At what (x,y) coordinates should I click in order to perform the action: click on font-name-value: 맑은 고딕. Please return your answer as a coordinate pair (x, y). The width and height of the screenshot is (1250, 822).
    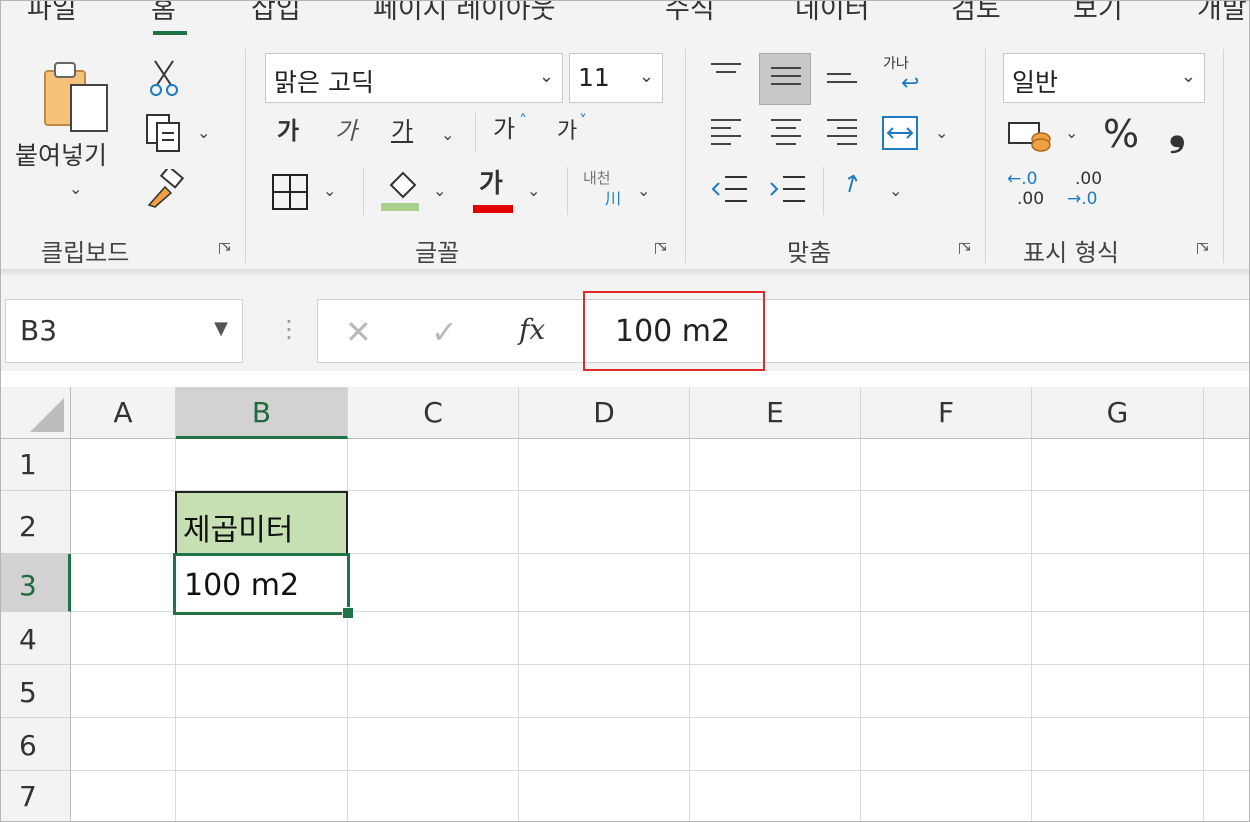
    Looking at the image, I should click on (324, 82).